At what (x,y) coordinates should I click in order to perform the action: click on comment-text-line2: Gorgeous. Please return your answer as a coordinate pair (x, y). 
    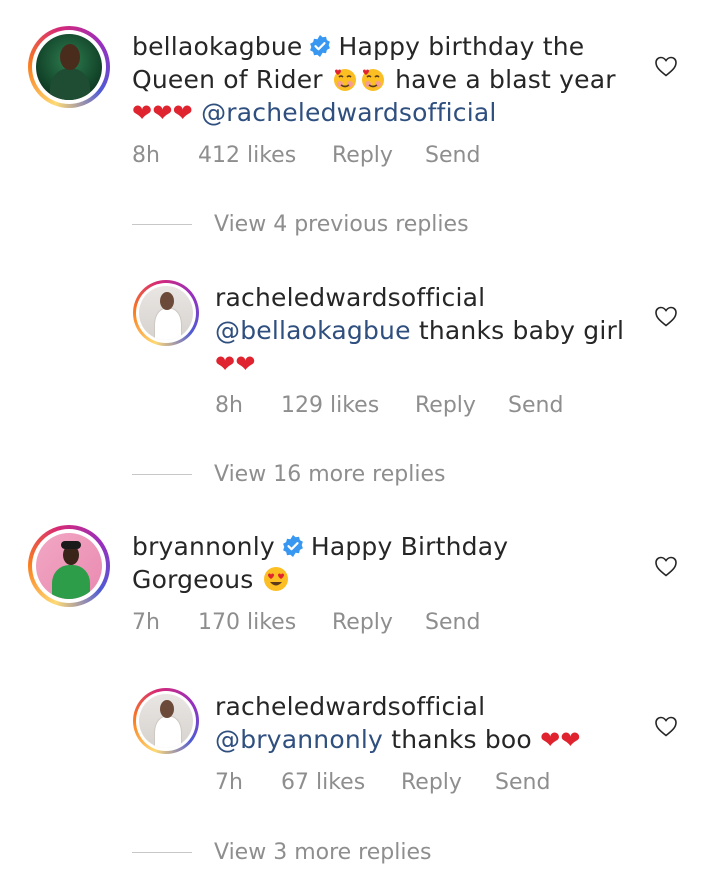
    Looking at the image, I should click on (193, 579).